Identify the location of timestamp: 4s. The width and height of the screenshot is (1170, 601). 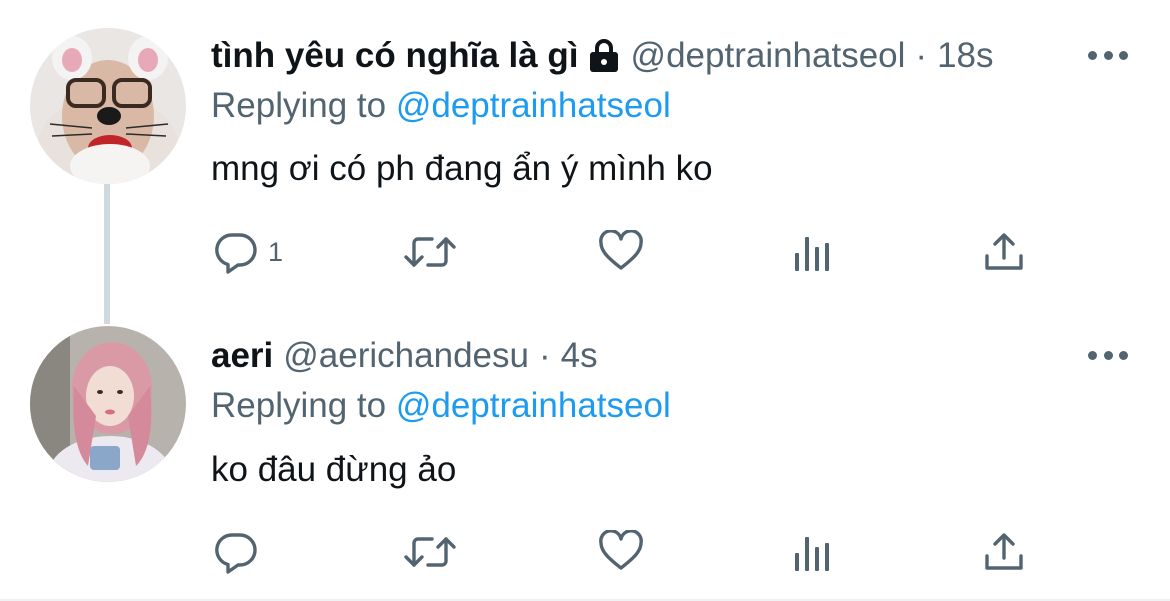
(579, 356).